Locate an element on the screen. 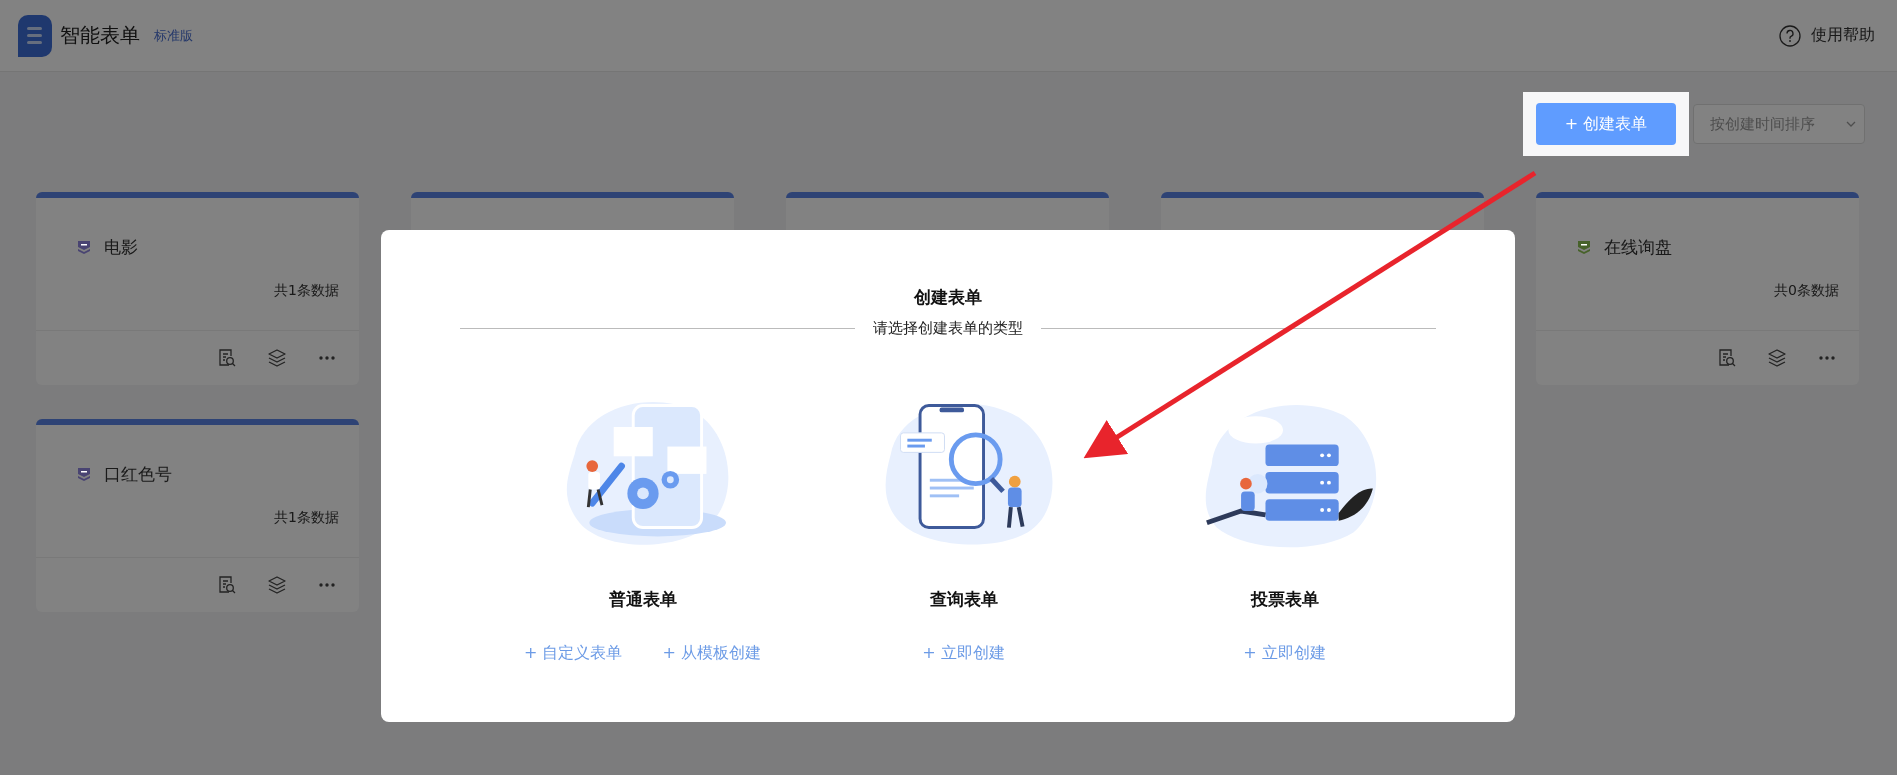 The height and width of the screenshot is (775, 1897). record-count: 共0条数据 is located at coordinates (1806, 291).